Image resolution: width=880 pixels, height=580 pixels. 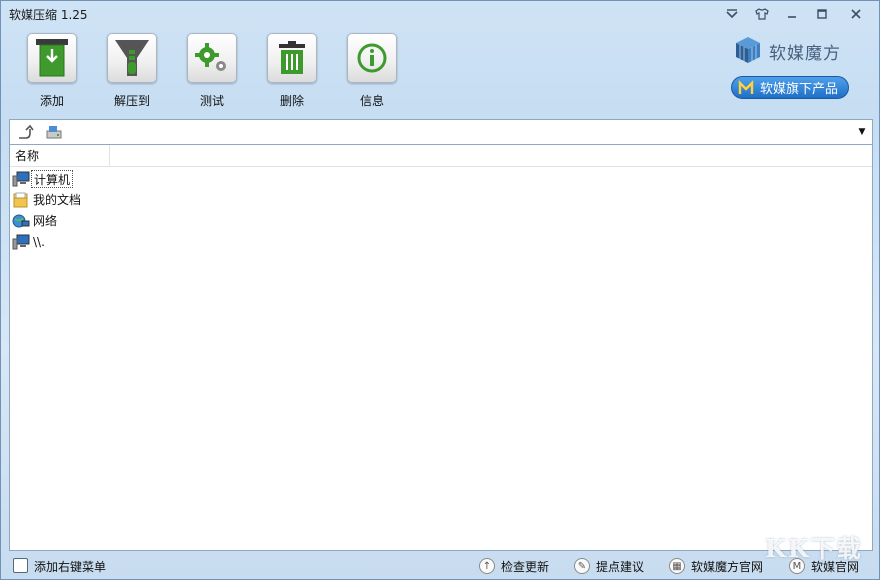 I want to click on extract-to-button: 解压到, so click(x=132, y=71).